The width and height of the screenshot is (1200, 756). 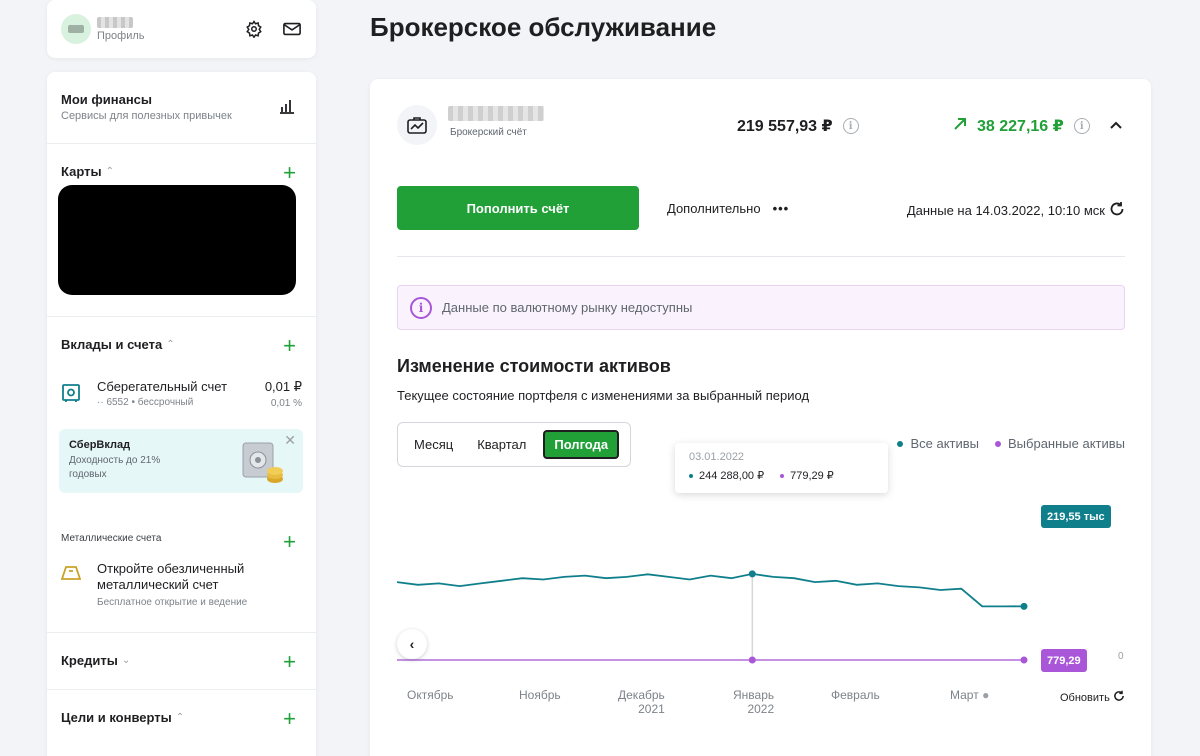 I want to click on safe-illustration-icon, so click(x=262, y=461).